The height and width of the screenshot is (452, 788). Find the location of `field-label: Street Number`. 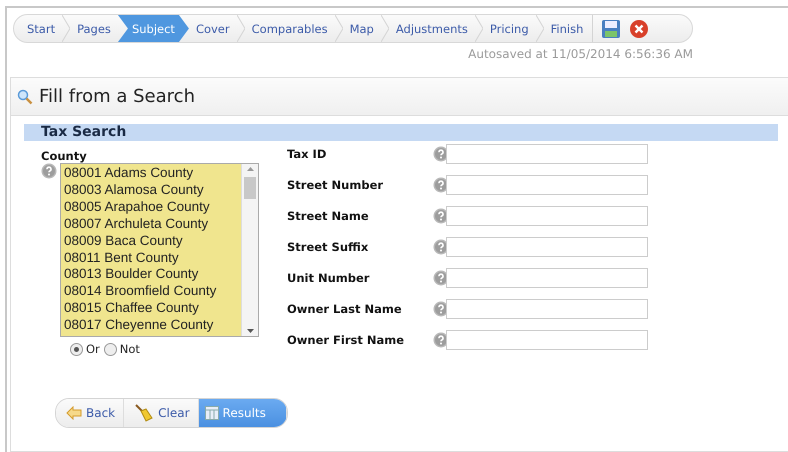

field-label: Street Number is located at coordinates (335, 185).